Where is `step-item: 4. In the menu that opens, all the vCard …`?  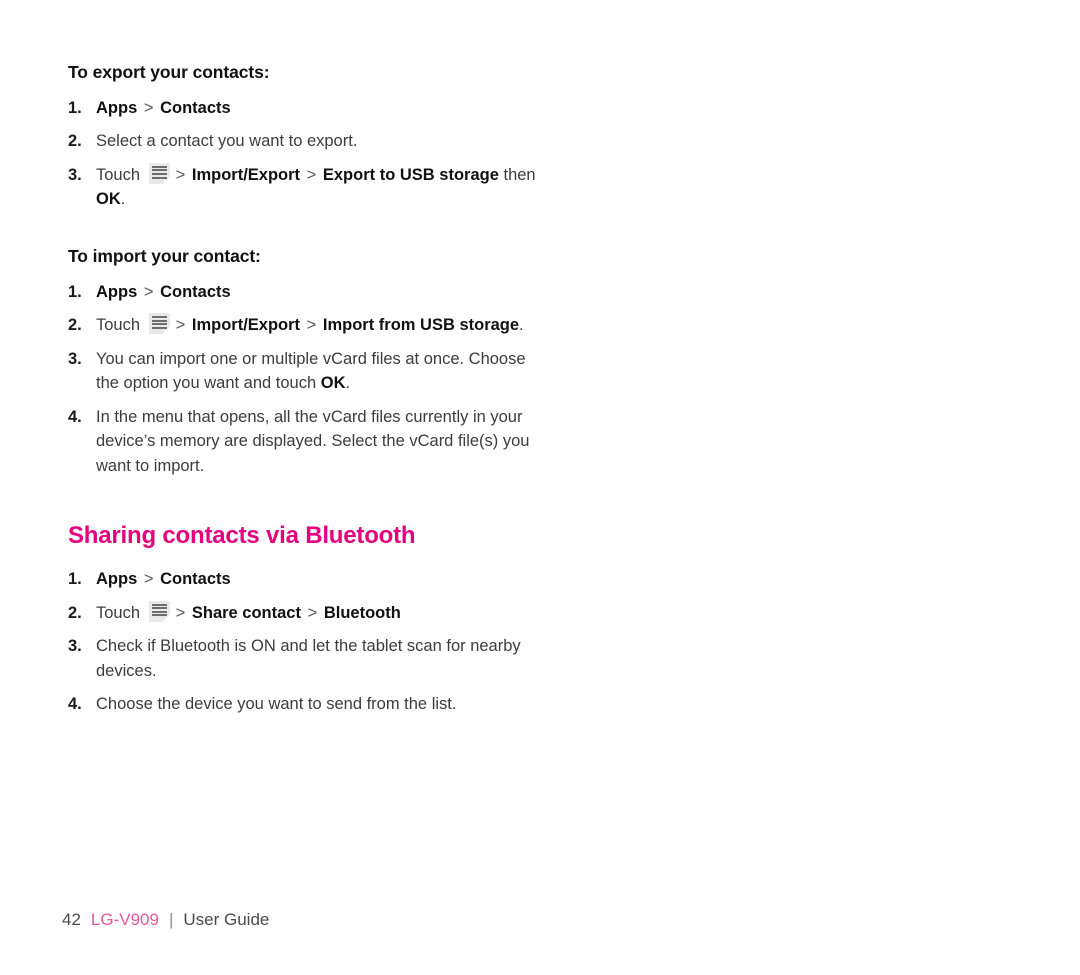 step-item: 4. In the menu that opens, all the vCard … is located at coordinates (303, 442).